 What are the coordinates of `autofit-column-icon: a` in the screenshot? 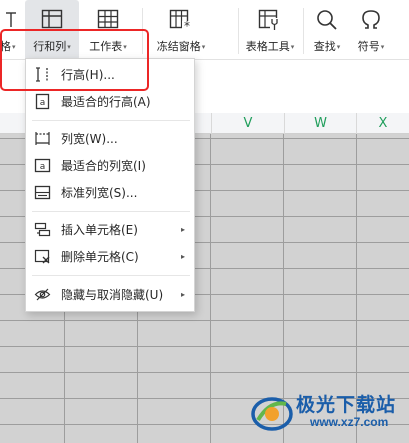 It's located at (42, 165).